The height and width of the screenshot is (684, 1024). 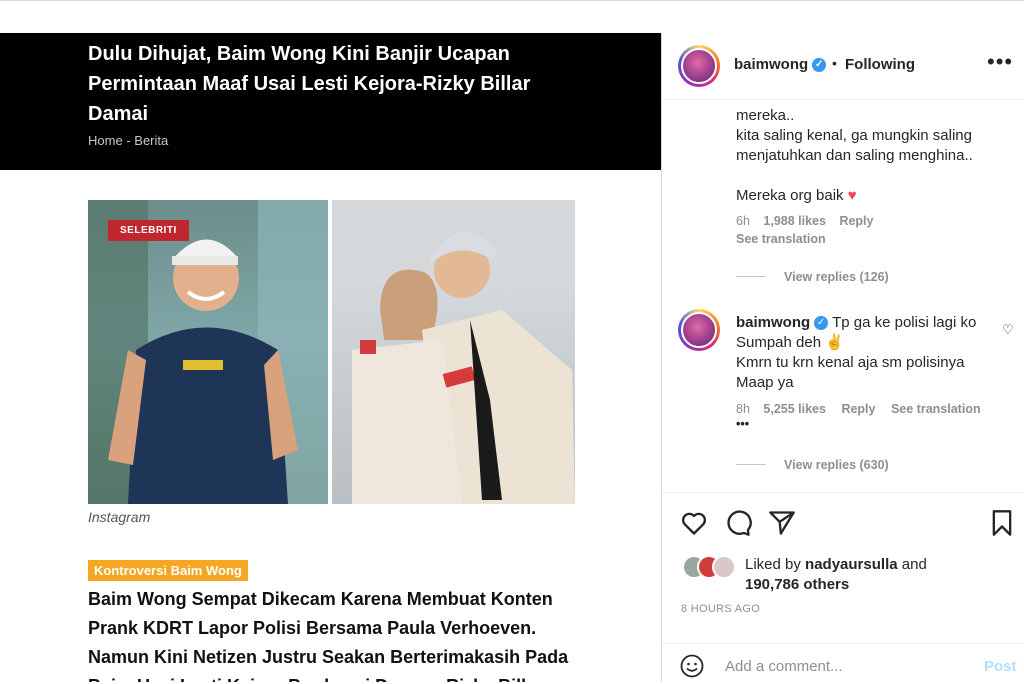 What do you see at coordinates (148, 230) in the screenshot?
I see `category-badge: SELEBRITI` at bounding box center [148, 230].